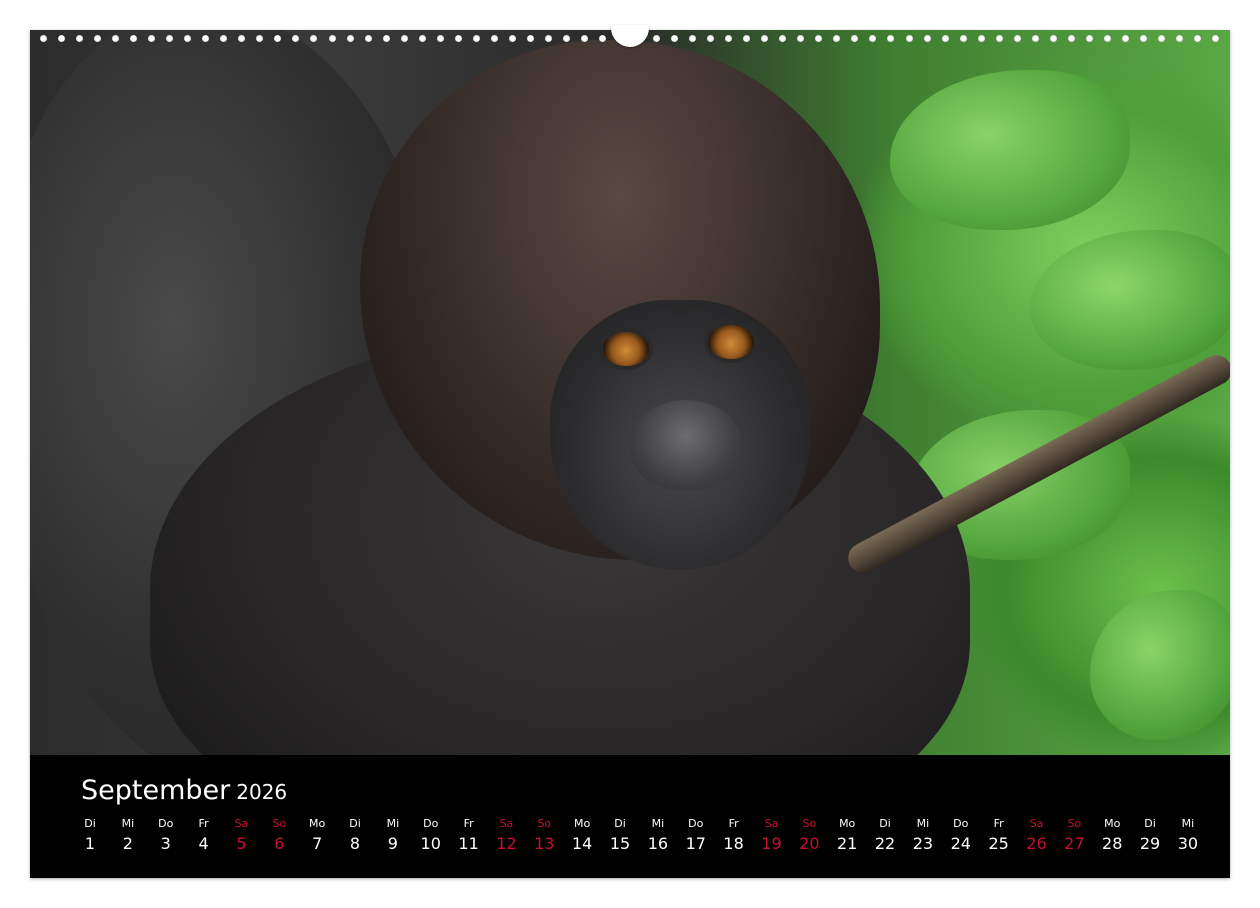 The width and height of the screenshot is (1260, 908). What do you see at coordinates (1150, 841) in the screenshot?
I see `day-column: Di 29` at bounding box center [1150, 841].